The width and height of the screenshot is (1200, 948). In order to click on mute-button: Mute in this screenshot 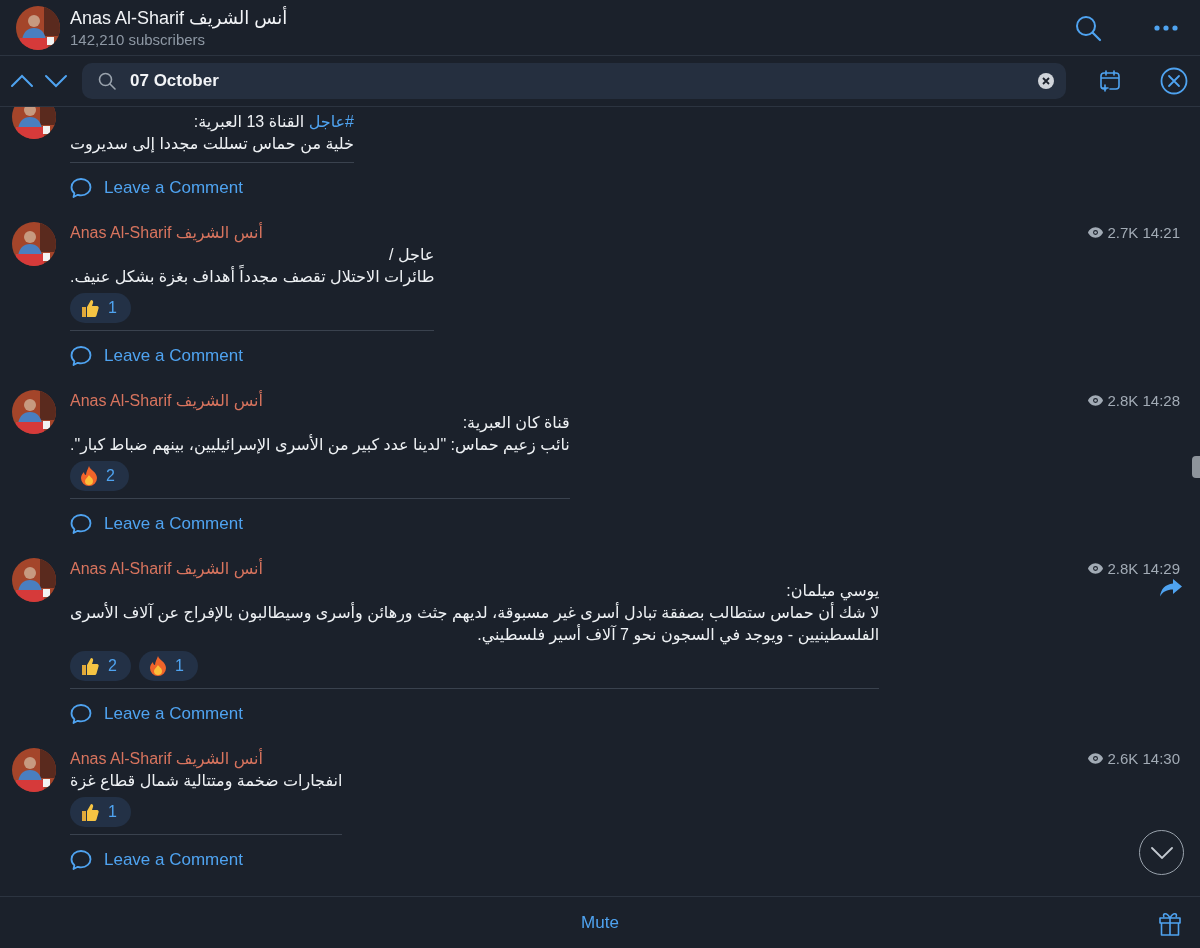, I will do `click(600, 922)`.